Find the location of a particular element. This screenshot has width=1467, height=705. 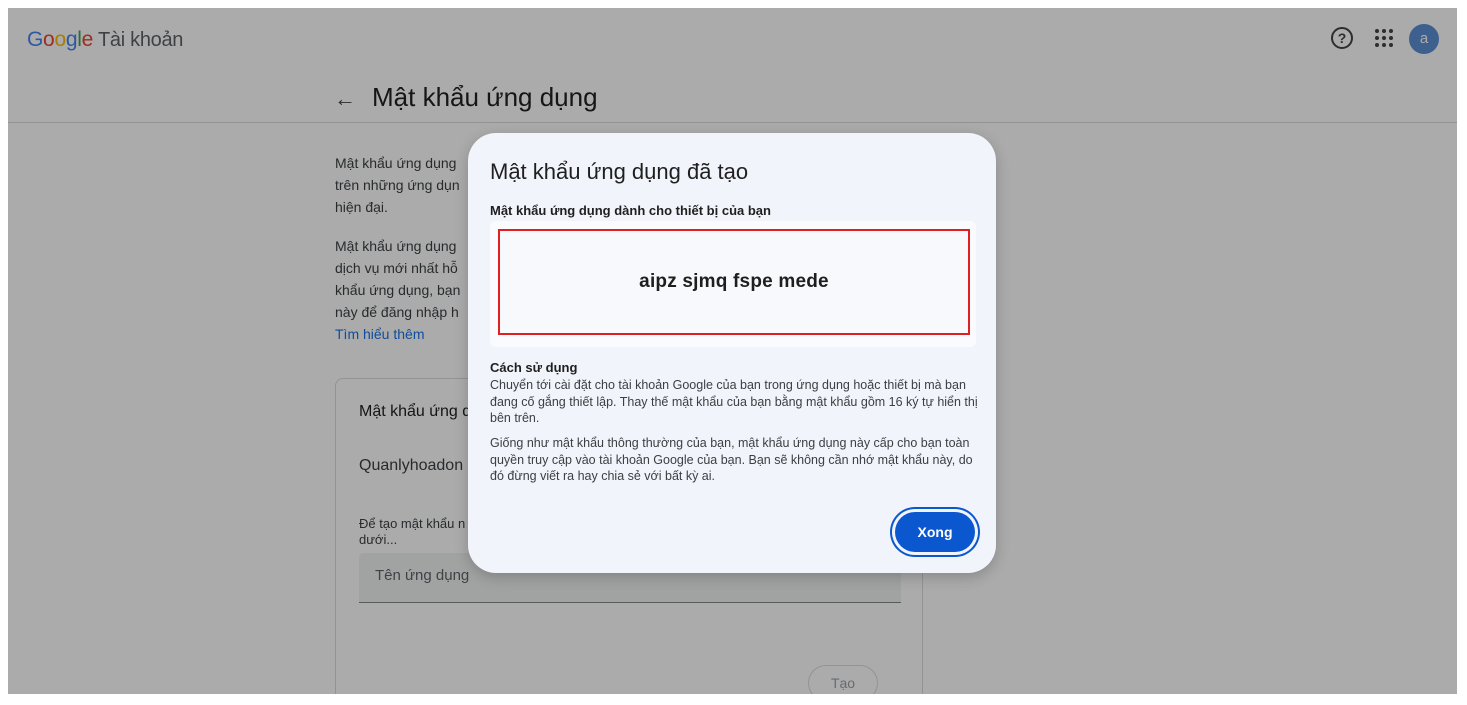

password-highlight-box: aipz sjmq fspe mede is located at coordinates (734, 282).